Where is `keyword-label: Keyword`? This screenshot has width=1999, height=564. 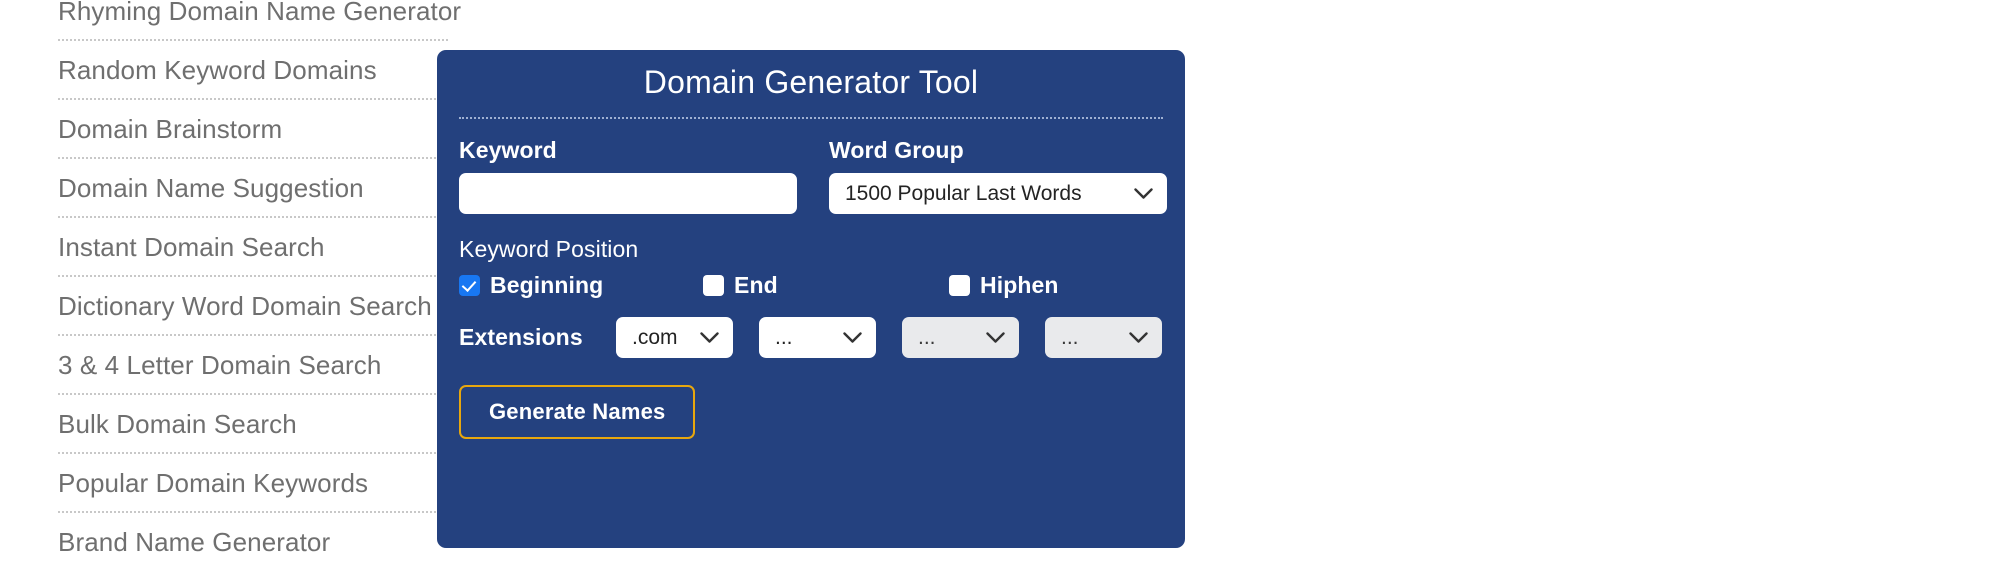 keyword-label: Keyword is located at coordinates (508, 150).